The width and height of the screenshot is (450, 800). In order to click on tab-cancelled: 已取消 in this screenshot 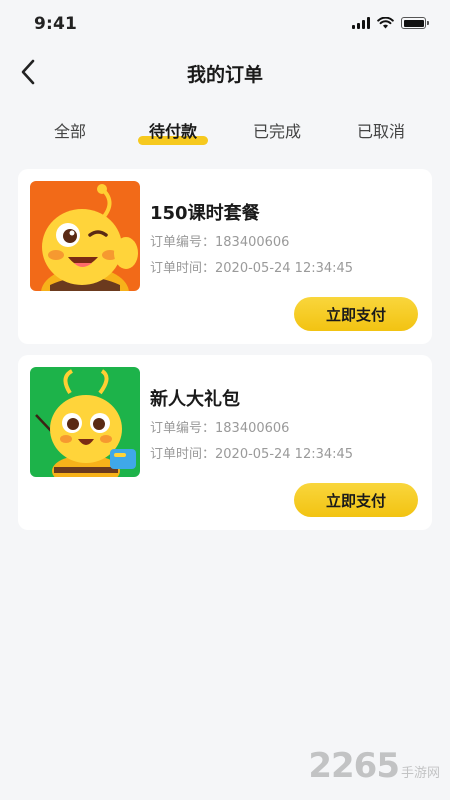, I will do `click(381, 132)`.